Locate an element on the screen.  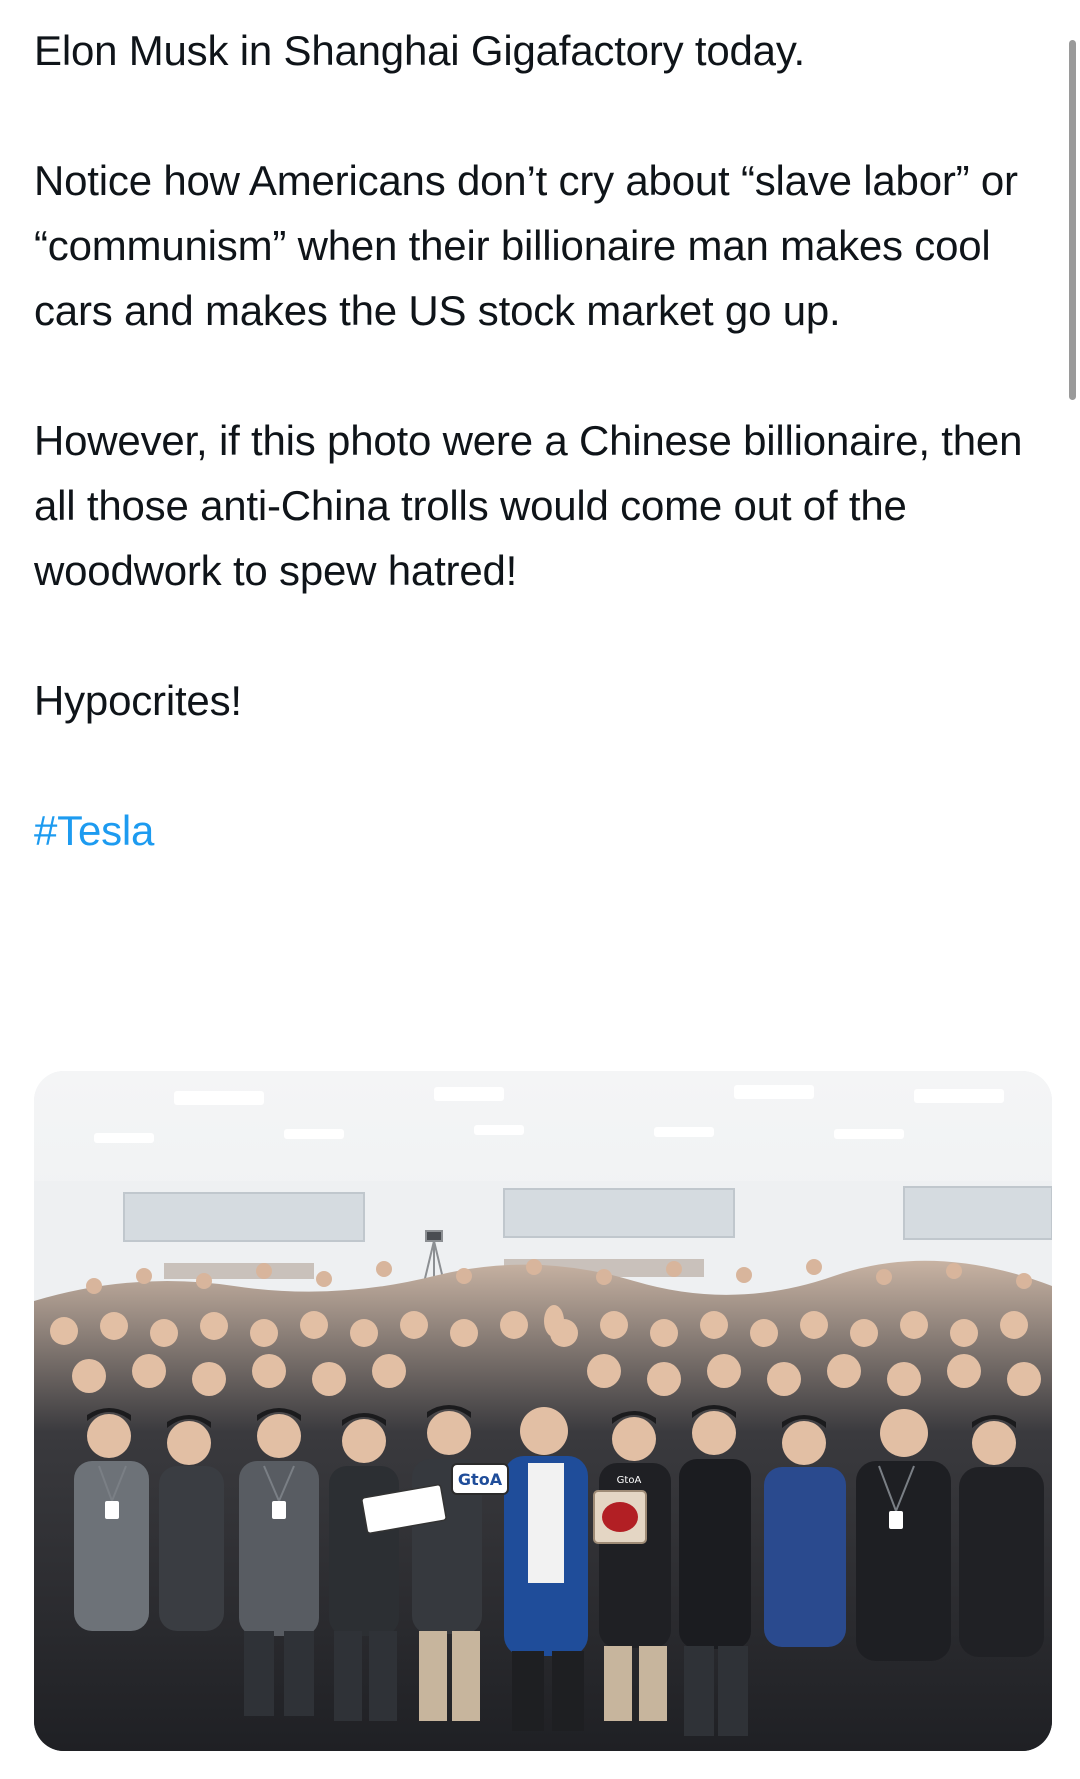
scrollbar is located at coordinates (1072, 220).